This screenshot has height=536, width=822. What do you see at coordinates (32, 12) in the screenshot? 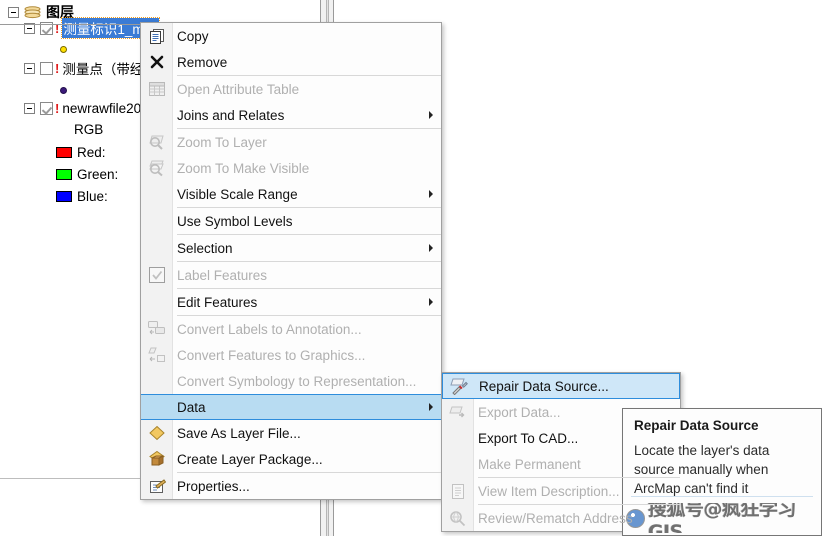
I see `layer-stack-icon` at bounding box center [32, 12].